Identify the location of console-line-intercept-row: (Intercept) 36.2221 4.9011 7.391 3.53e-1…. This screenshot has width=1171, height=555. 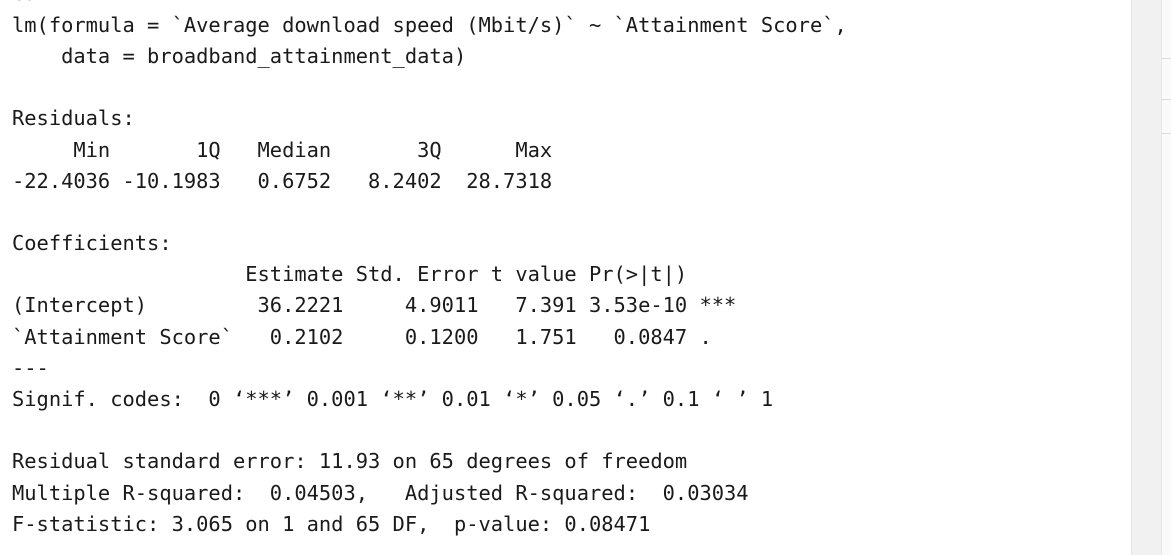
(374, 305).